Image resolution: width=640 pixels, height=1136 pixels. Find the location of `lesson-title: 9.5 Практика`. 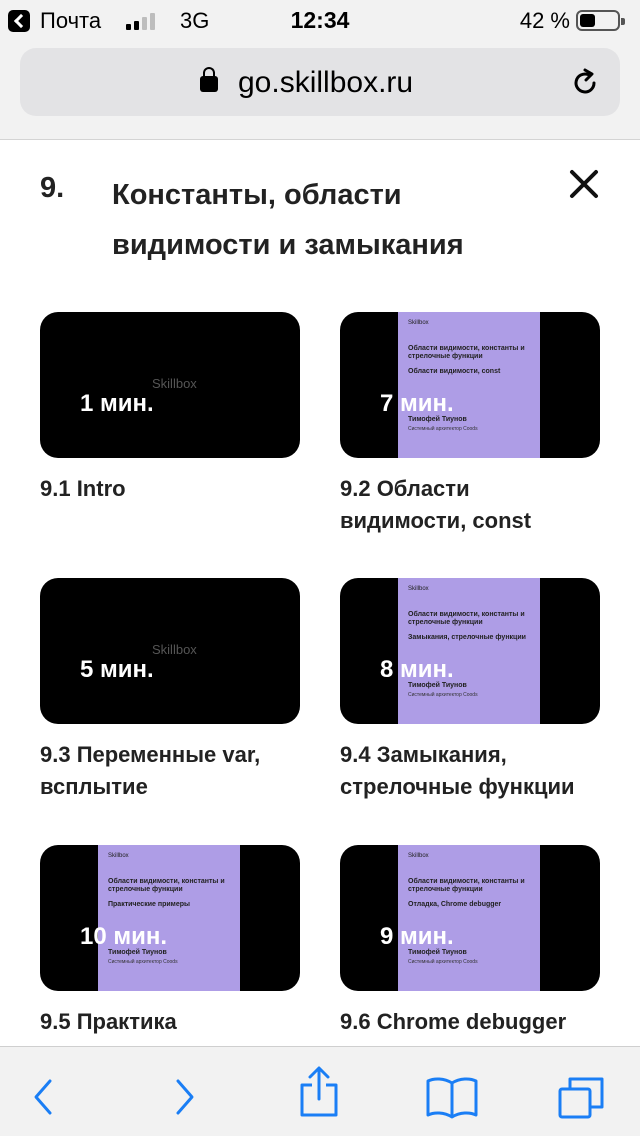

lesson-title: 9.5 Практика is located at coordinates (171, 1022).